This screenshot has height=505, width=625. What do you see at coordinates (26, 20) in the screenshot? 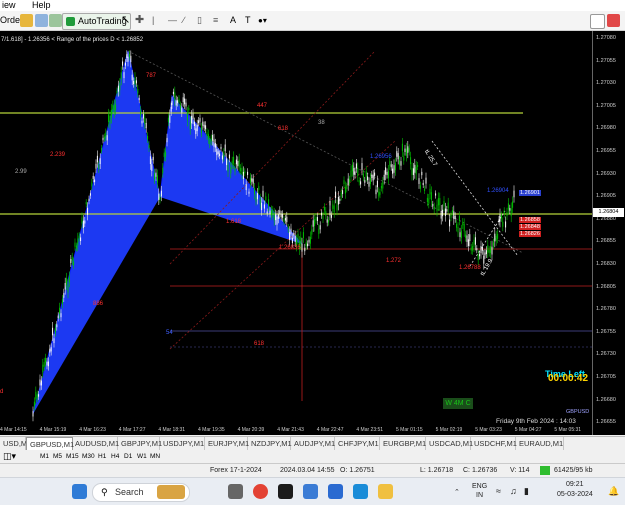
I see `lock-icon` at bounding box center [26, 20].